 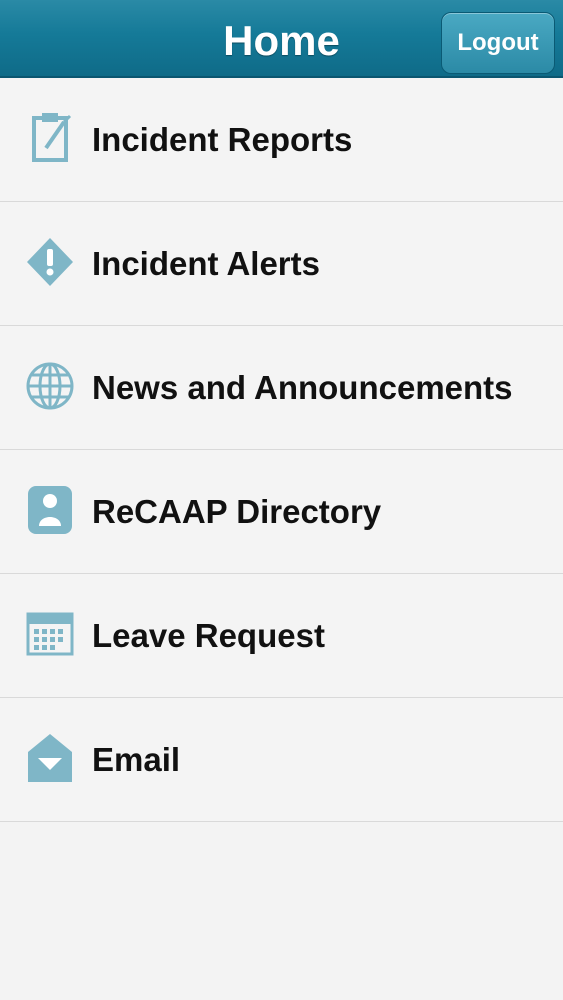 I want to click on clipboard-icon, so click(x=50, y=138).